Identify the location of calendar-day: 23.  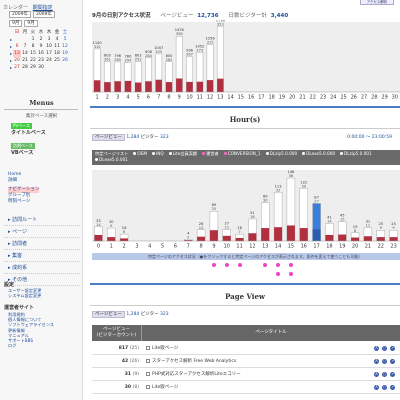
(41, 60).